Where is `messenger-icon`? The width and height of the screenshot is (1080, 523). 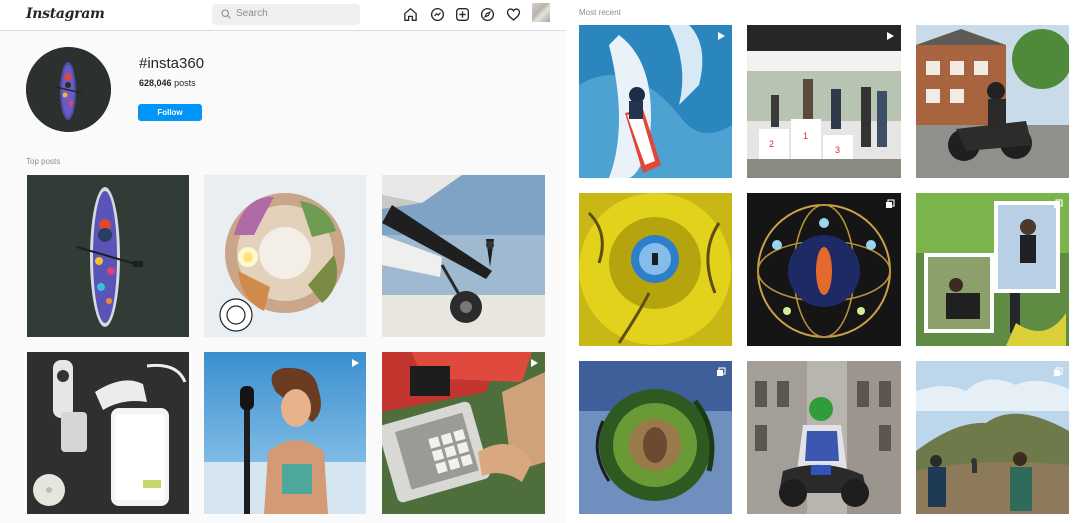
messenger-icon is located at coordinates (437, 14).